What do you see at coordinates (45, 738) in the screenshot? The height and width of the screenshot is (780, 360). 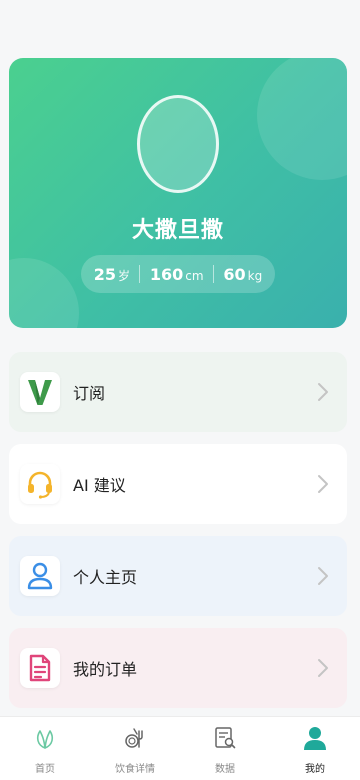 I see `leaf-icon` at bounding box center [45, 738].